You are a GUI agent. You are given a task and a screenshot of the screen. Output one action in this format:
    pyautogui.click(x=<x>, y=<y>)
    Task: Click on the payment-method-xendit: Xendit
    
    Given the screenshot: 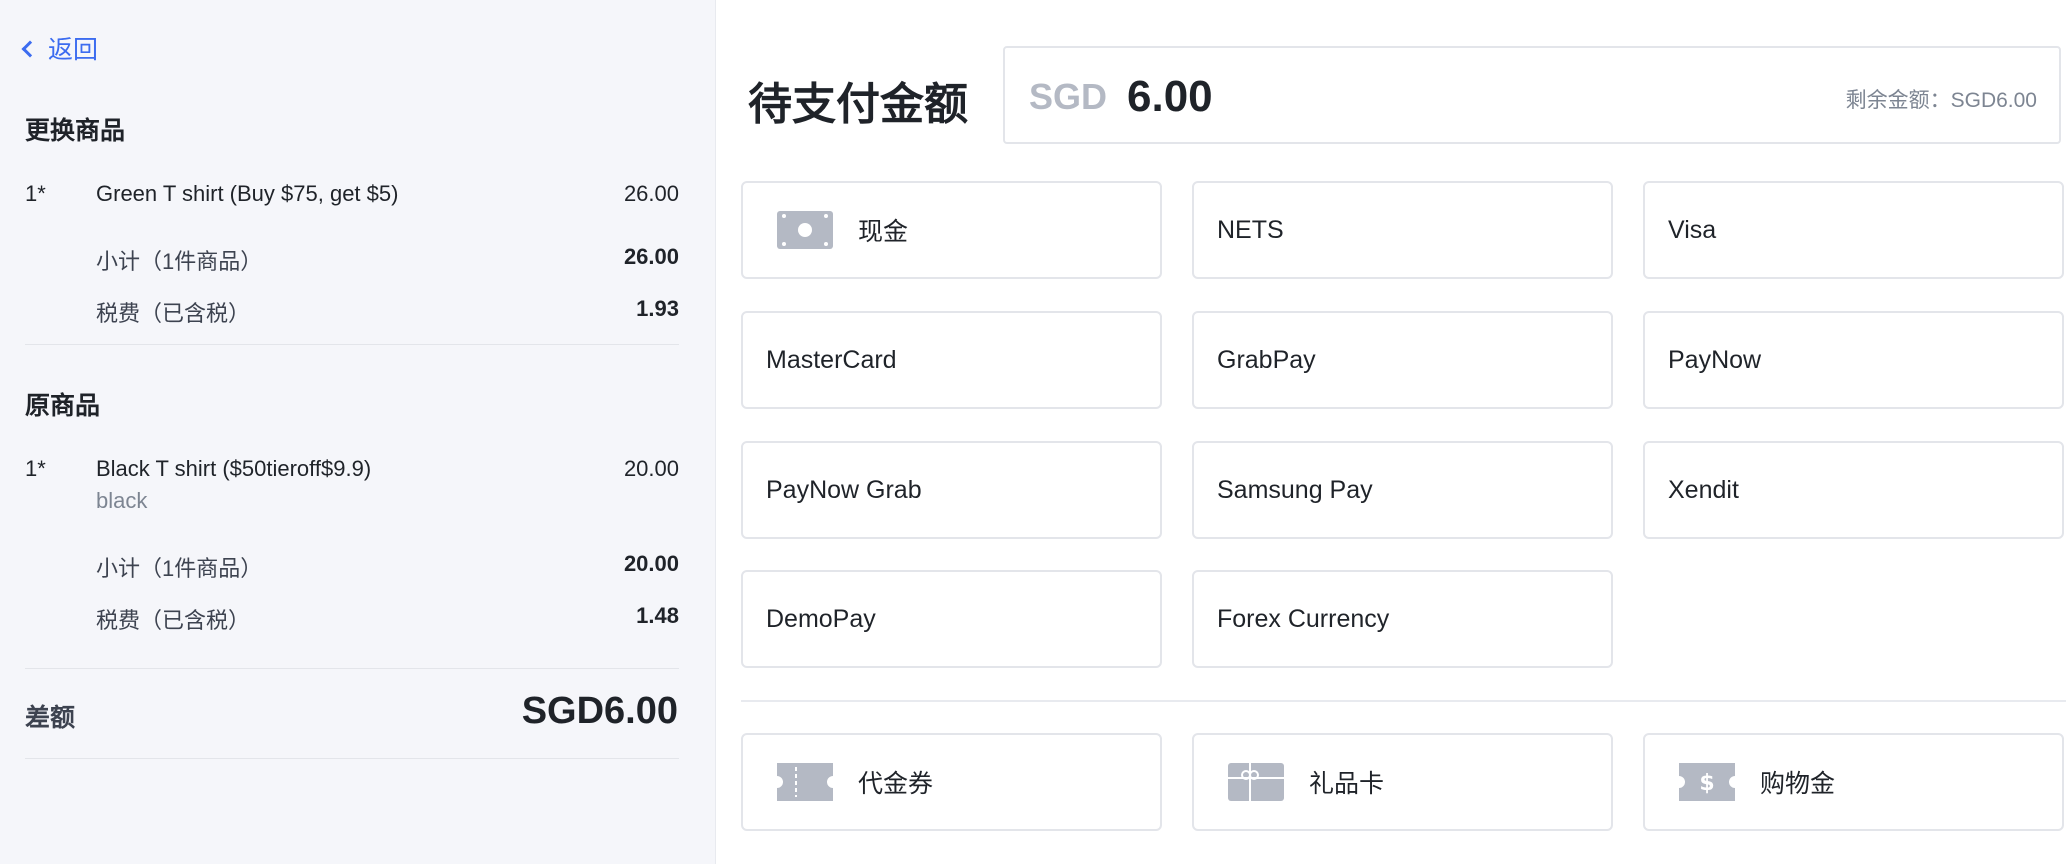 What is the action you would take?
    pyautogui.click(x=1853, y=490)
    